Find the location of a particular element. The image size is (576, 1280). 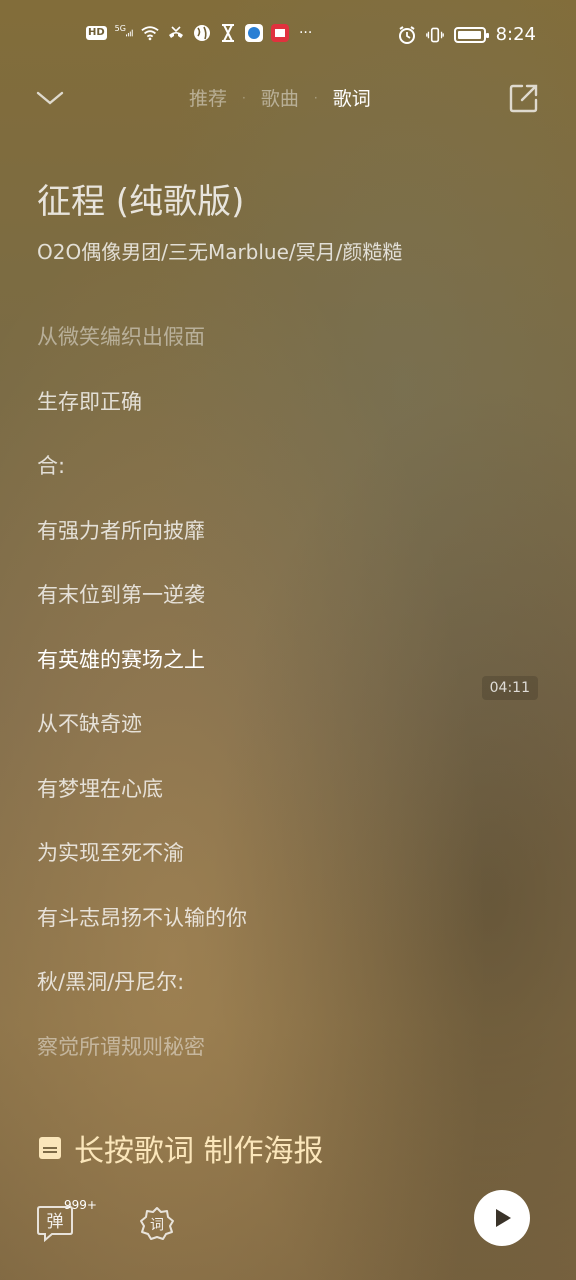

share-icon is located at coordinates (523, 98).